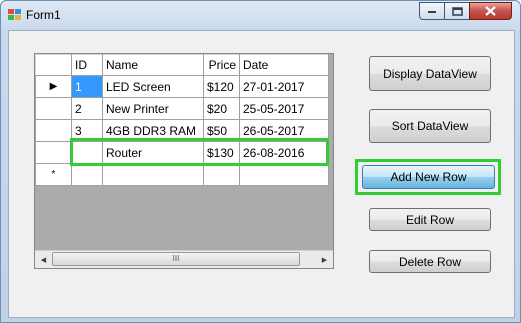  I want to click on sort-dataview-button: Sort DataView, so click(430, 126).